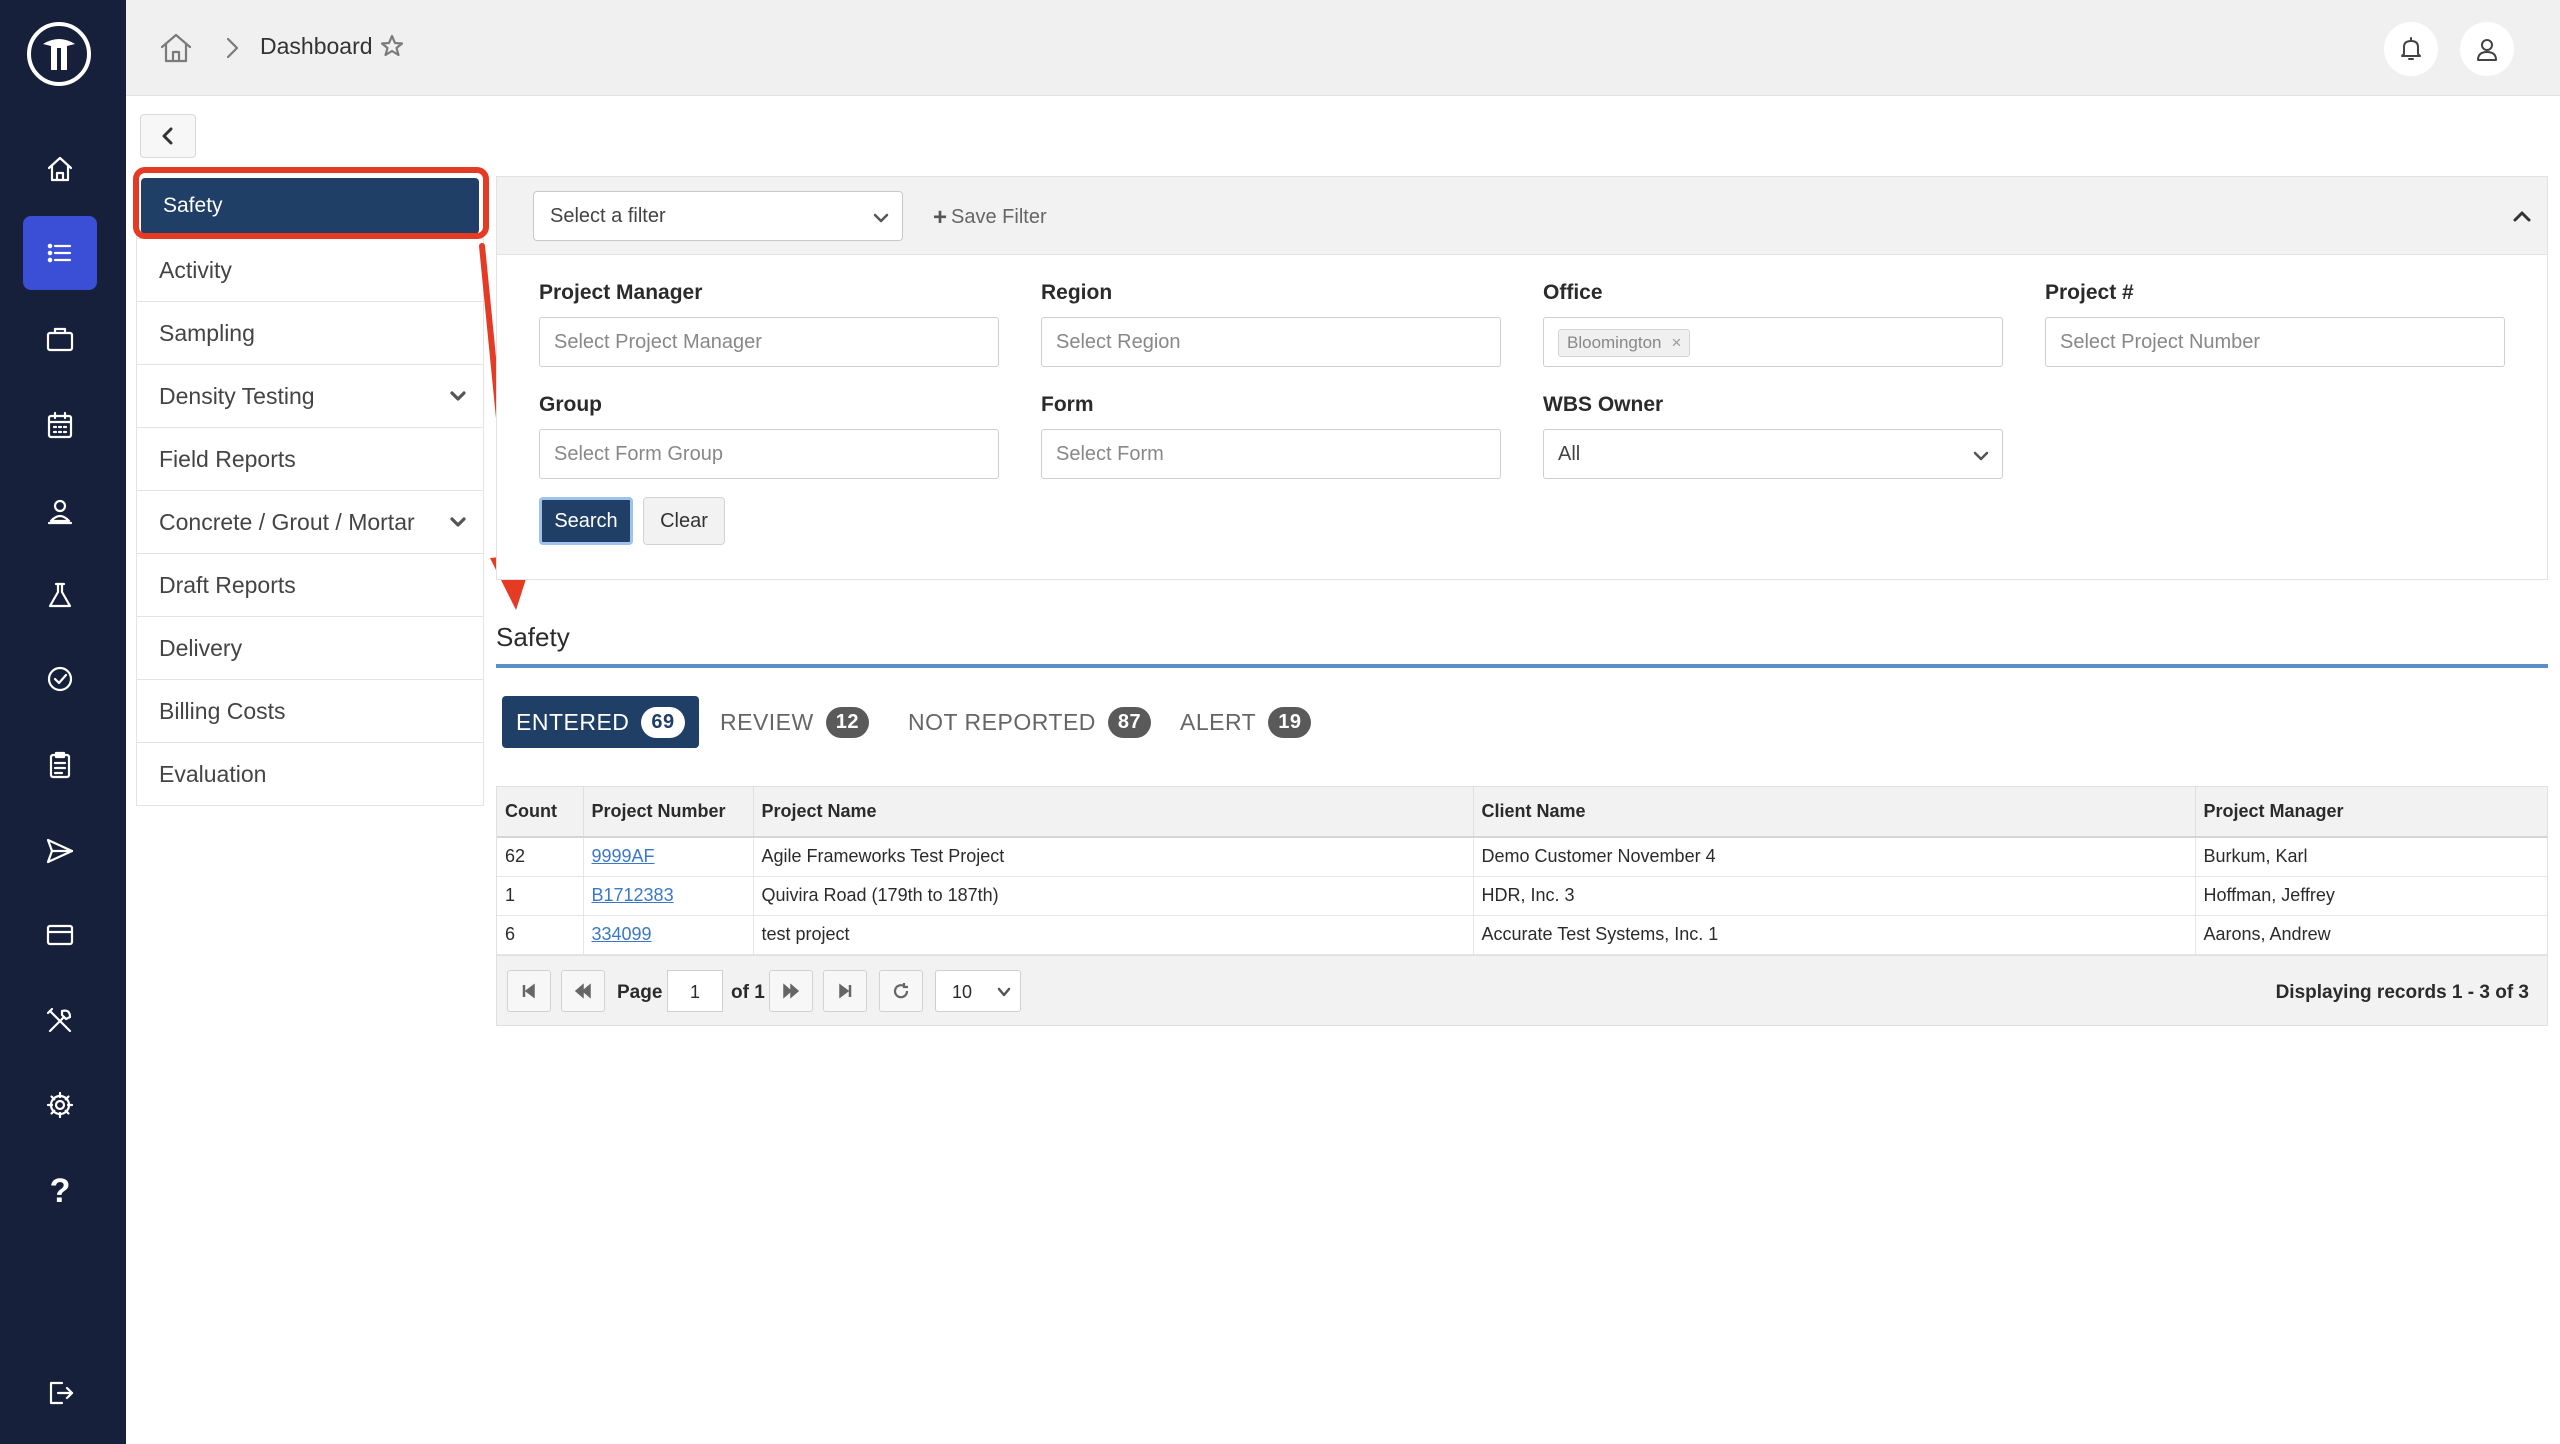 The image size is (2560, 1444). I want to click on column-header-project-name: Project Name, so click(1113, 812).